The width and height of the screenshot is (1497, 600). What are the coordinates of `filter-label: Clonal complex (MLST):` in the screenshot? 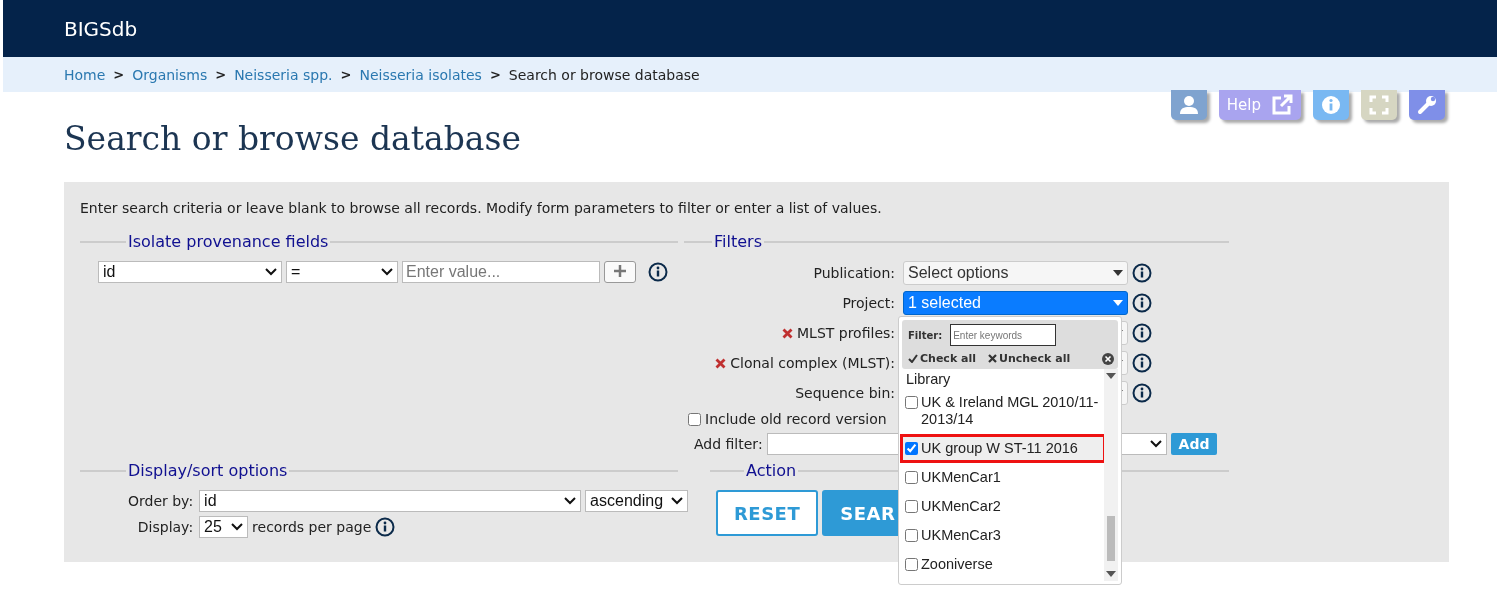 It's located at (812, 363).